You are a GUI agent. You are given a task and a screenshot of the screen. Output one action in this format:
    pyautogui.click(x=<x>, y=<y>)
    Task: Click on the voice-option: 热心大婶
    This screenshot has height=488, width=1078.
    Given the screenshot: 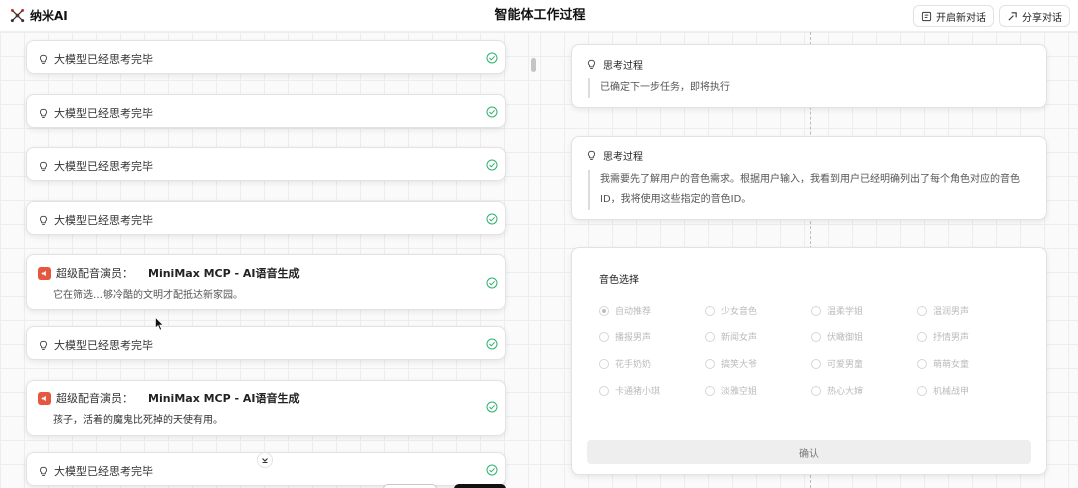 What is the action you would take?
    pyautogui.click(x=837, y=390)
    